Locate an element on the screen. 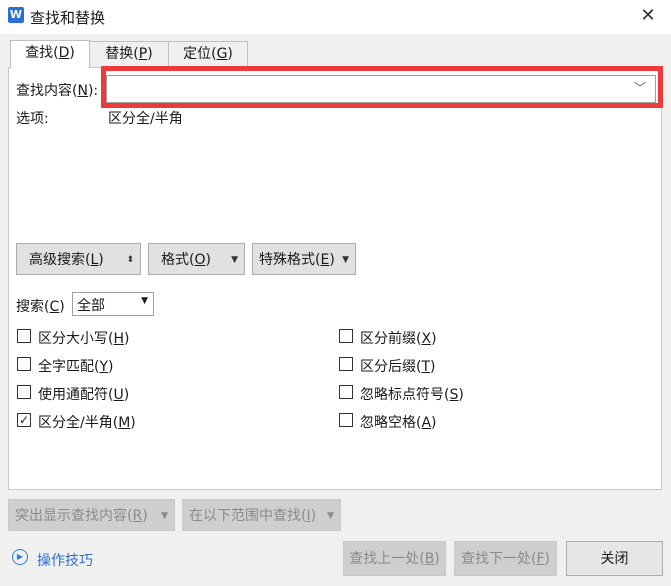 Image resolution: width=671 pixels, height=586 pixels. find-in-range-button: 在以下范围中查找(I) ▼ is located at coordinates (261, 515).